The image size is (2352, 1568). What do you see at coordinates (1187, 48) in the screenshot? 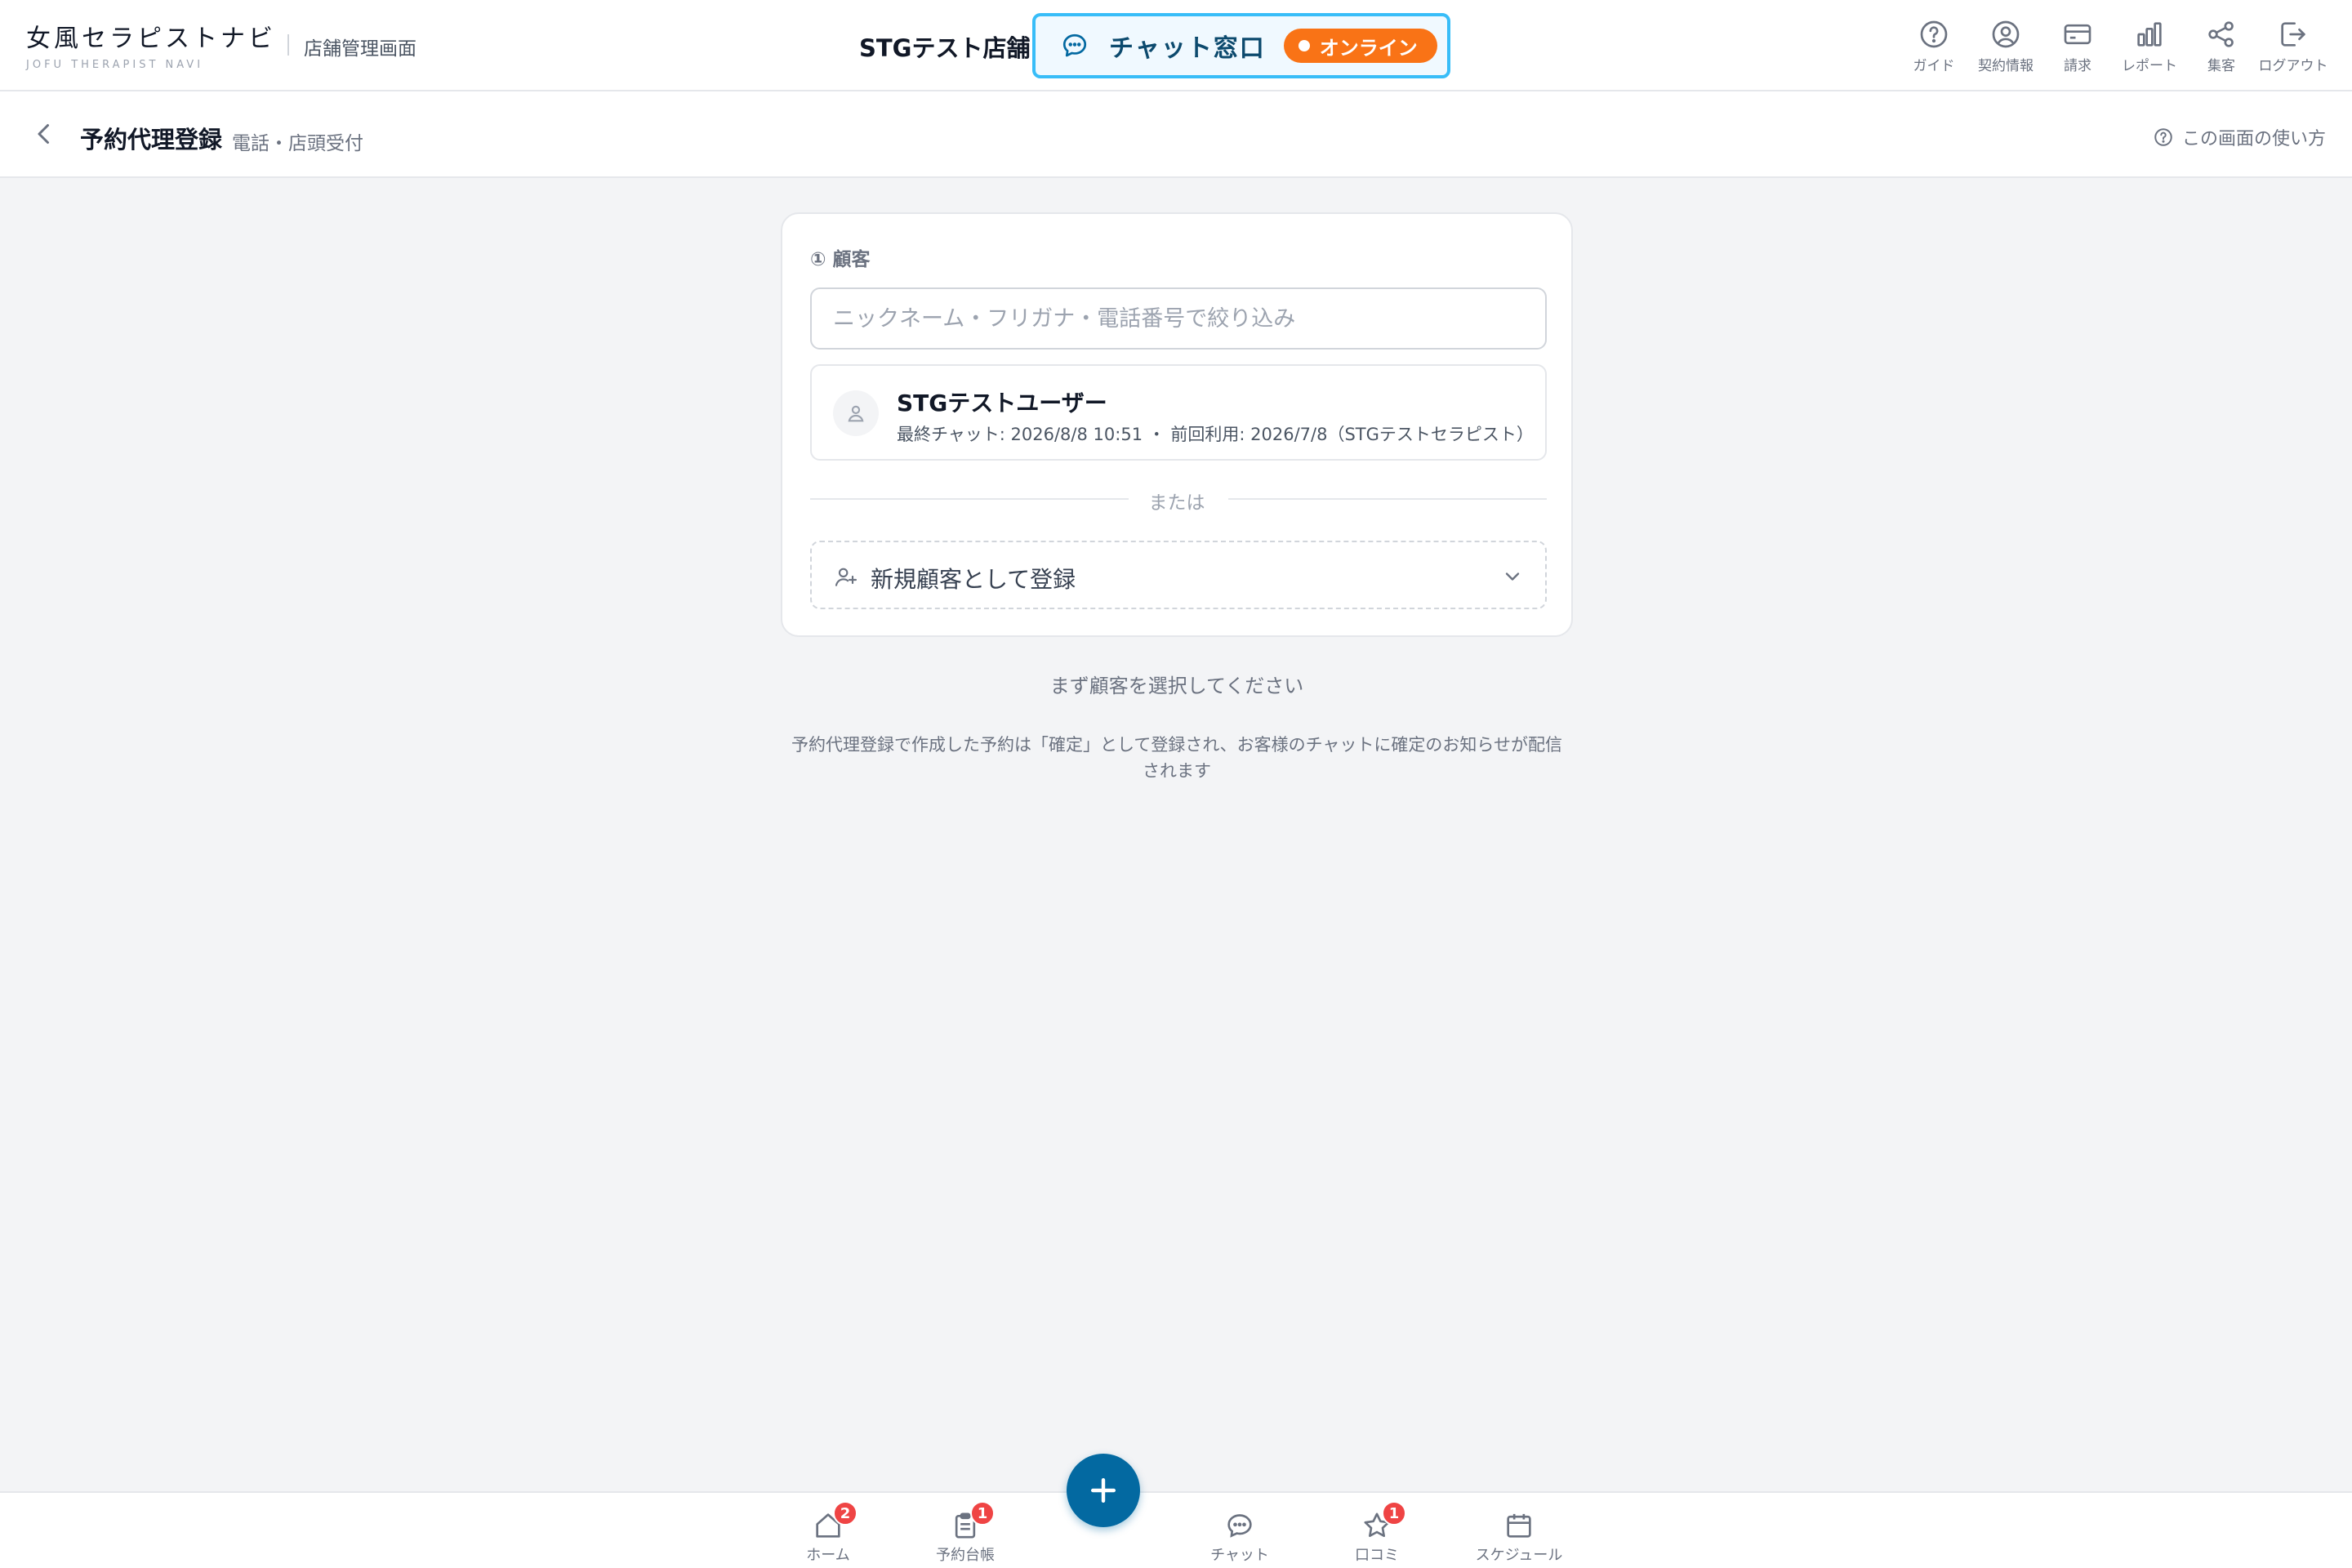
I see `chat-window-label: チャット窓口` at bounding box center [1187, 48].